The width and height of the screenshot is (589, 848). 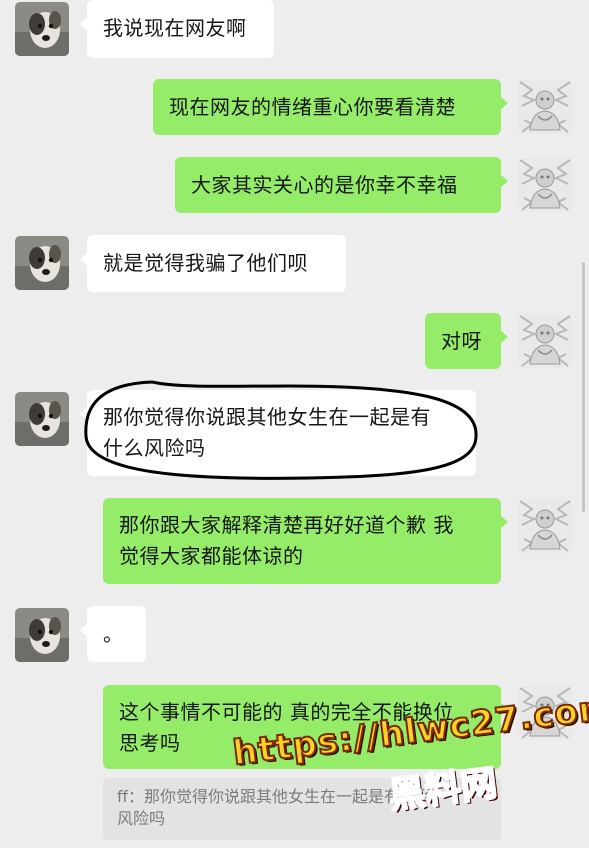 I want to click on message-bubble: 那你跟大家解释清楚再好好道个歉 我 觉得大家都能体谅的, so click(x=305, y=541).